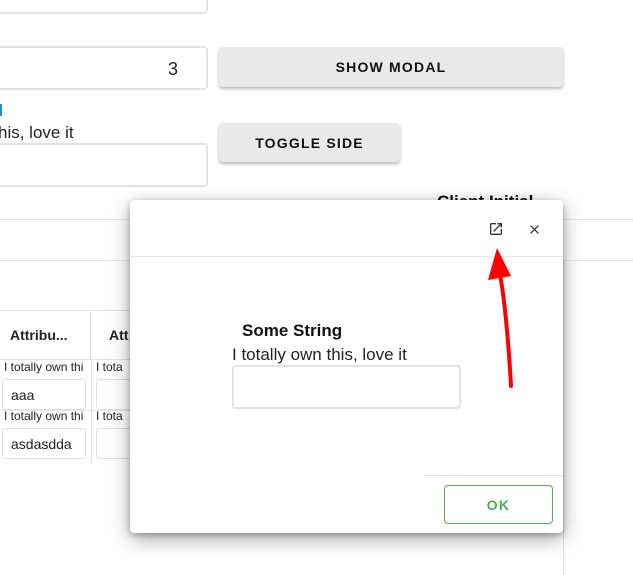  Describe the element at coordinates (505, 330) in the screenshot. I see `annotation-arrow-shaft` at that location.